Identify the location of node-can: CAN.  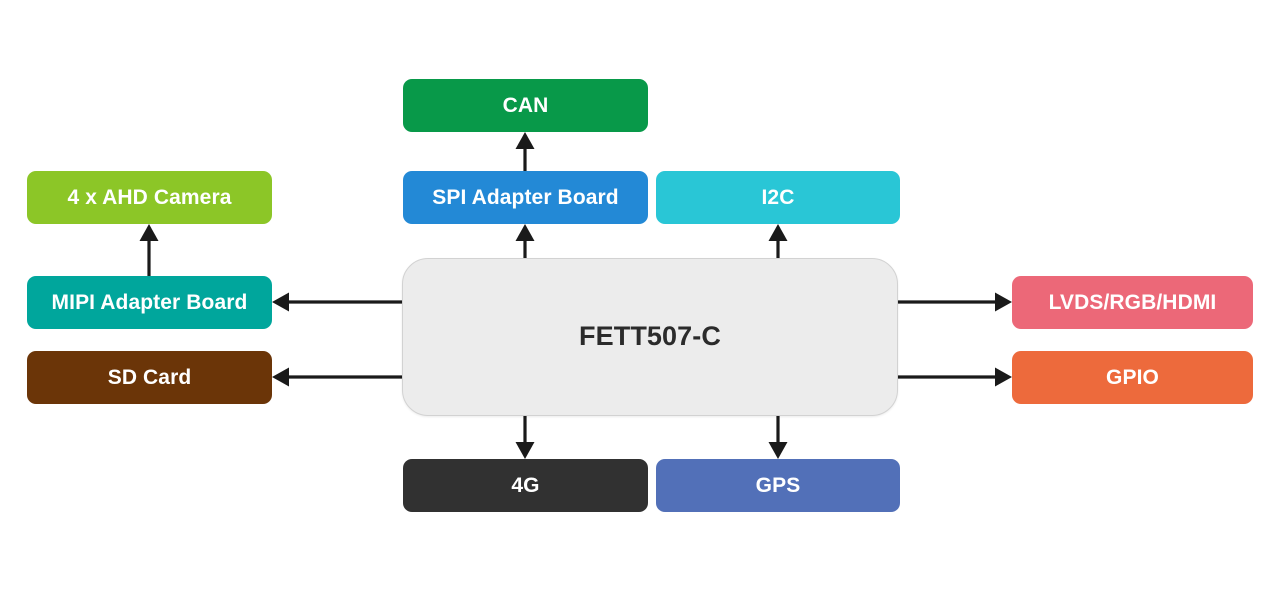
(525, 105).